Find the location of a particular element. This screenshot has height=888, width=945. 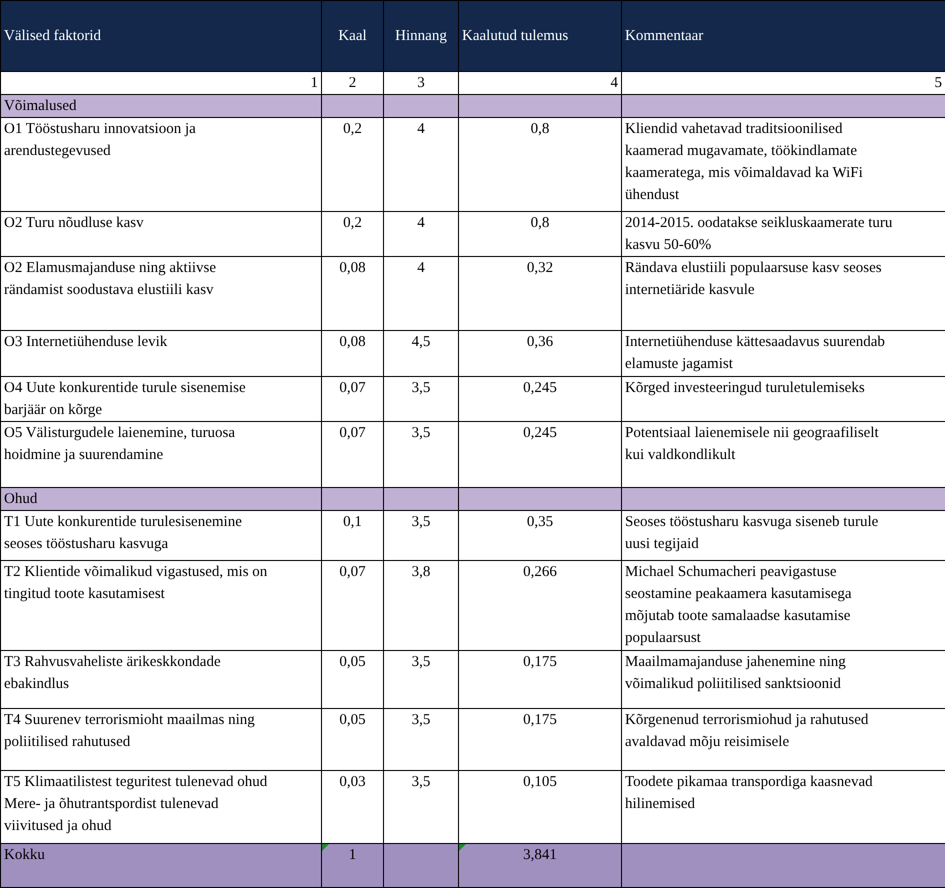

column-number: 3 is located at coordinates (421, 83).